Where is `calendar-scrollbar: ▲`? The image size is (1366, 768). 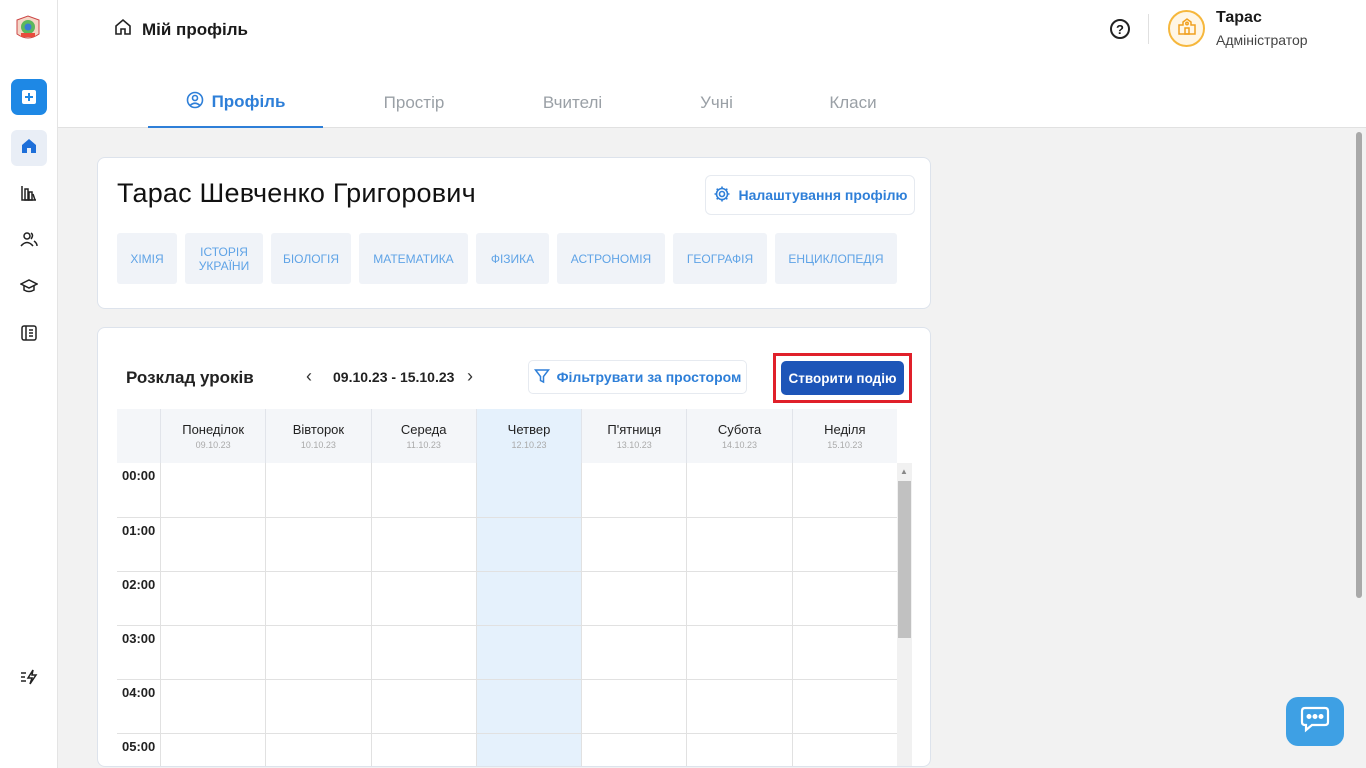 calendar-scrollbar: ▲ is located at coordinates (904, 614).